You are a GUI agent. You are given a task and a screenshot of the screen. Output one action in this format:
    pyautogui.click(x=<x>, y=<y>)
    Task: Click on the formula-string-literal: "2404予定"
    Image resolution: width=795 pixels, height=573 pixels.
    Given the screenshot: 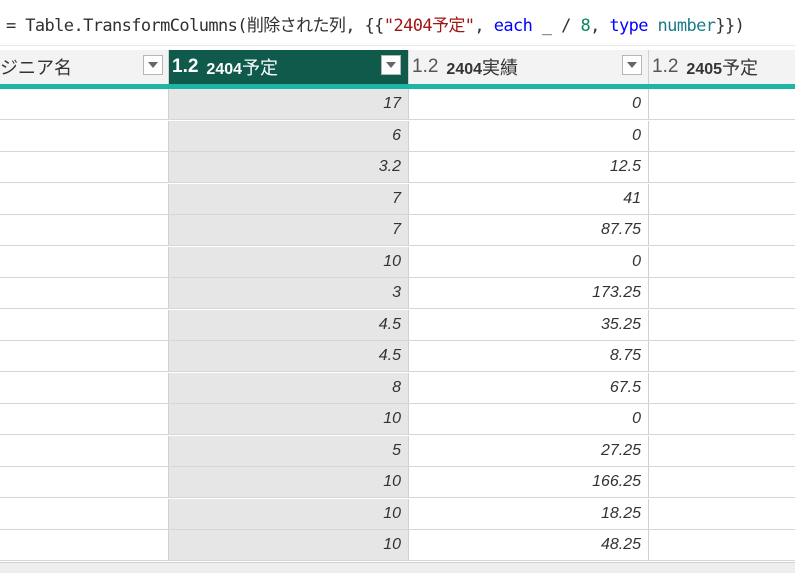 What is the action you would take?
    pyautogui.click(x=429, y=26)
    